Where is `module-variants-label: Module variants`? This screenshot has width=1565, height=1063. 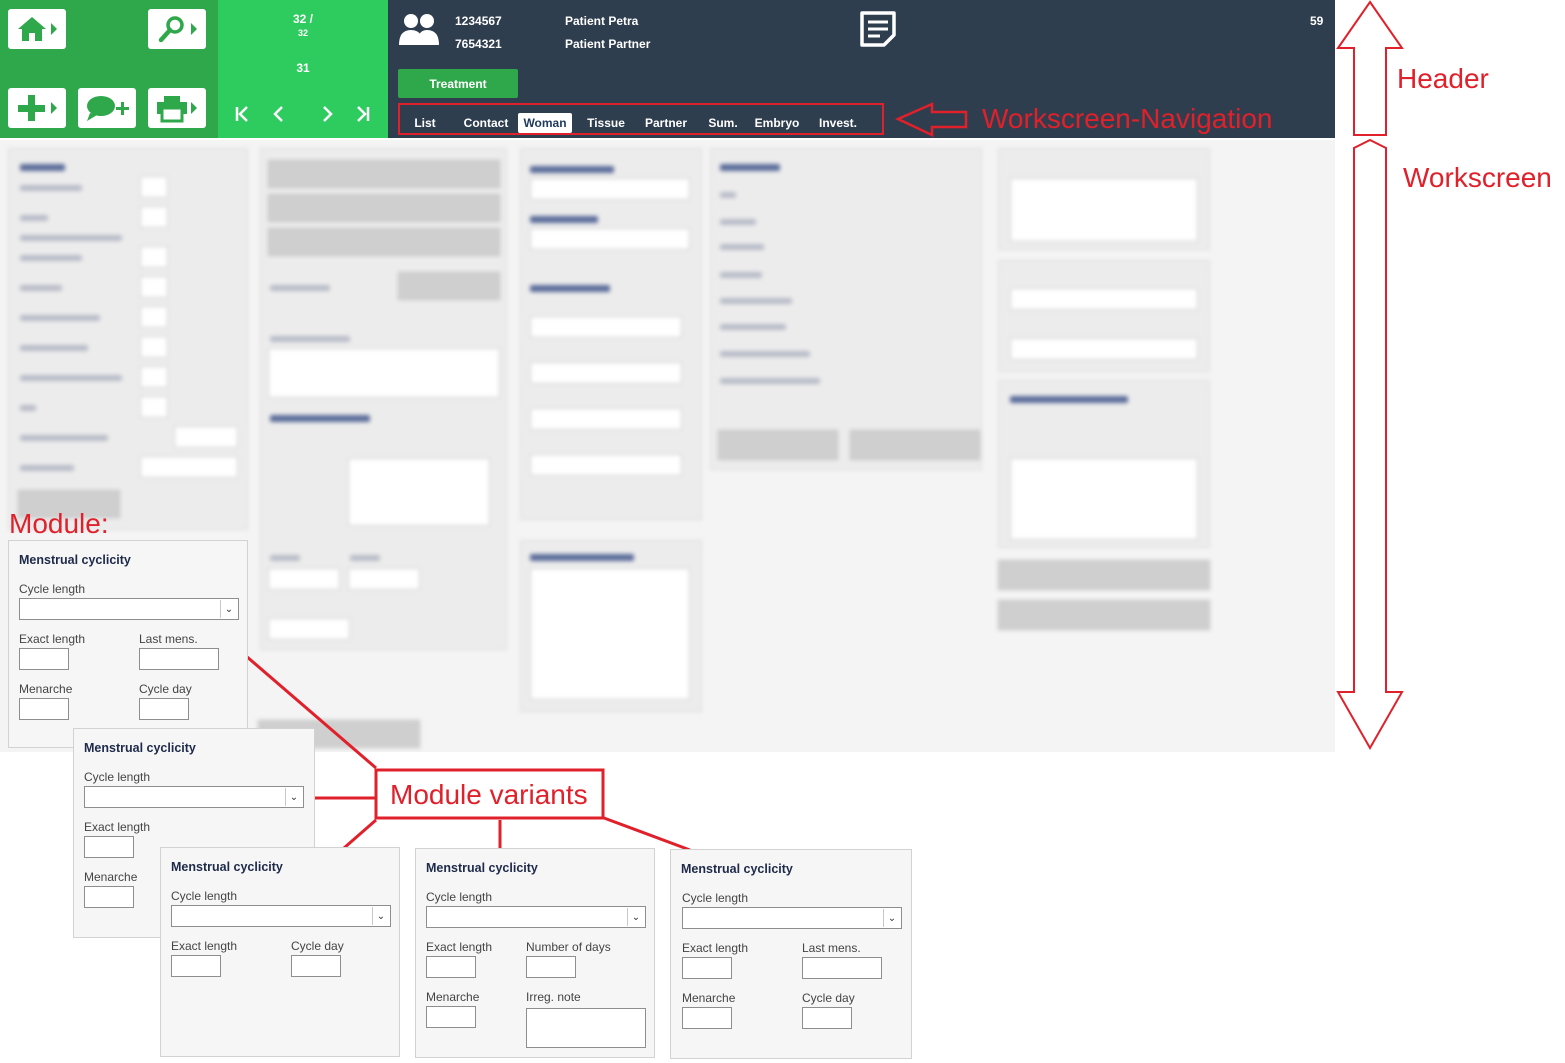 module-variants-label: Module variants is located at coordinates (489, 794).